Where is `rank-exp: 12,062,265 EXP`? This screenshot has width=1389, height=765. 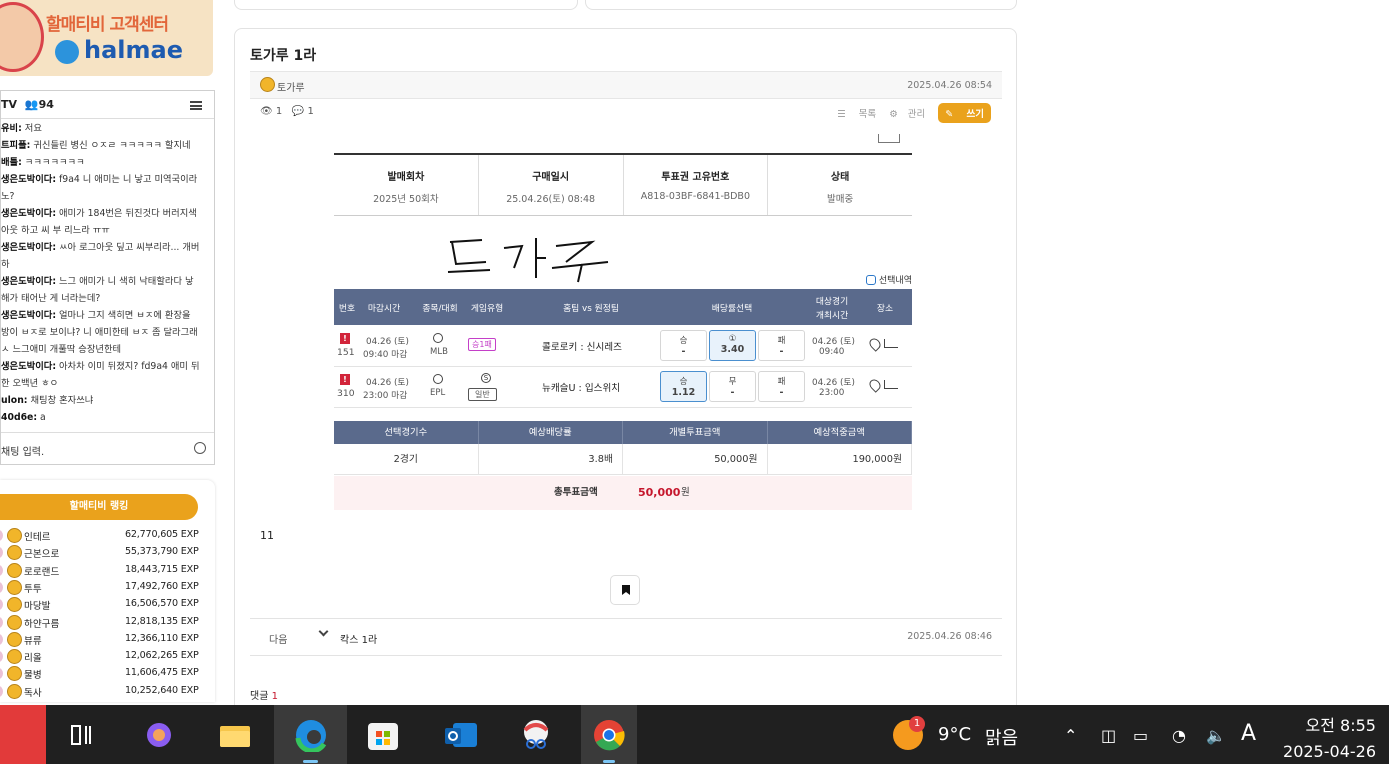
rank-exp: 12,062,265 EXP is located at coordinates (162, 656).